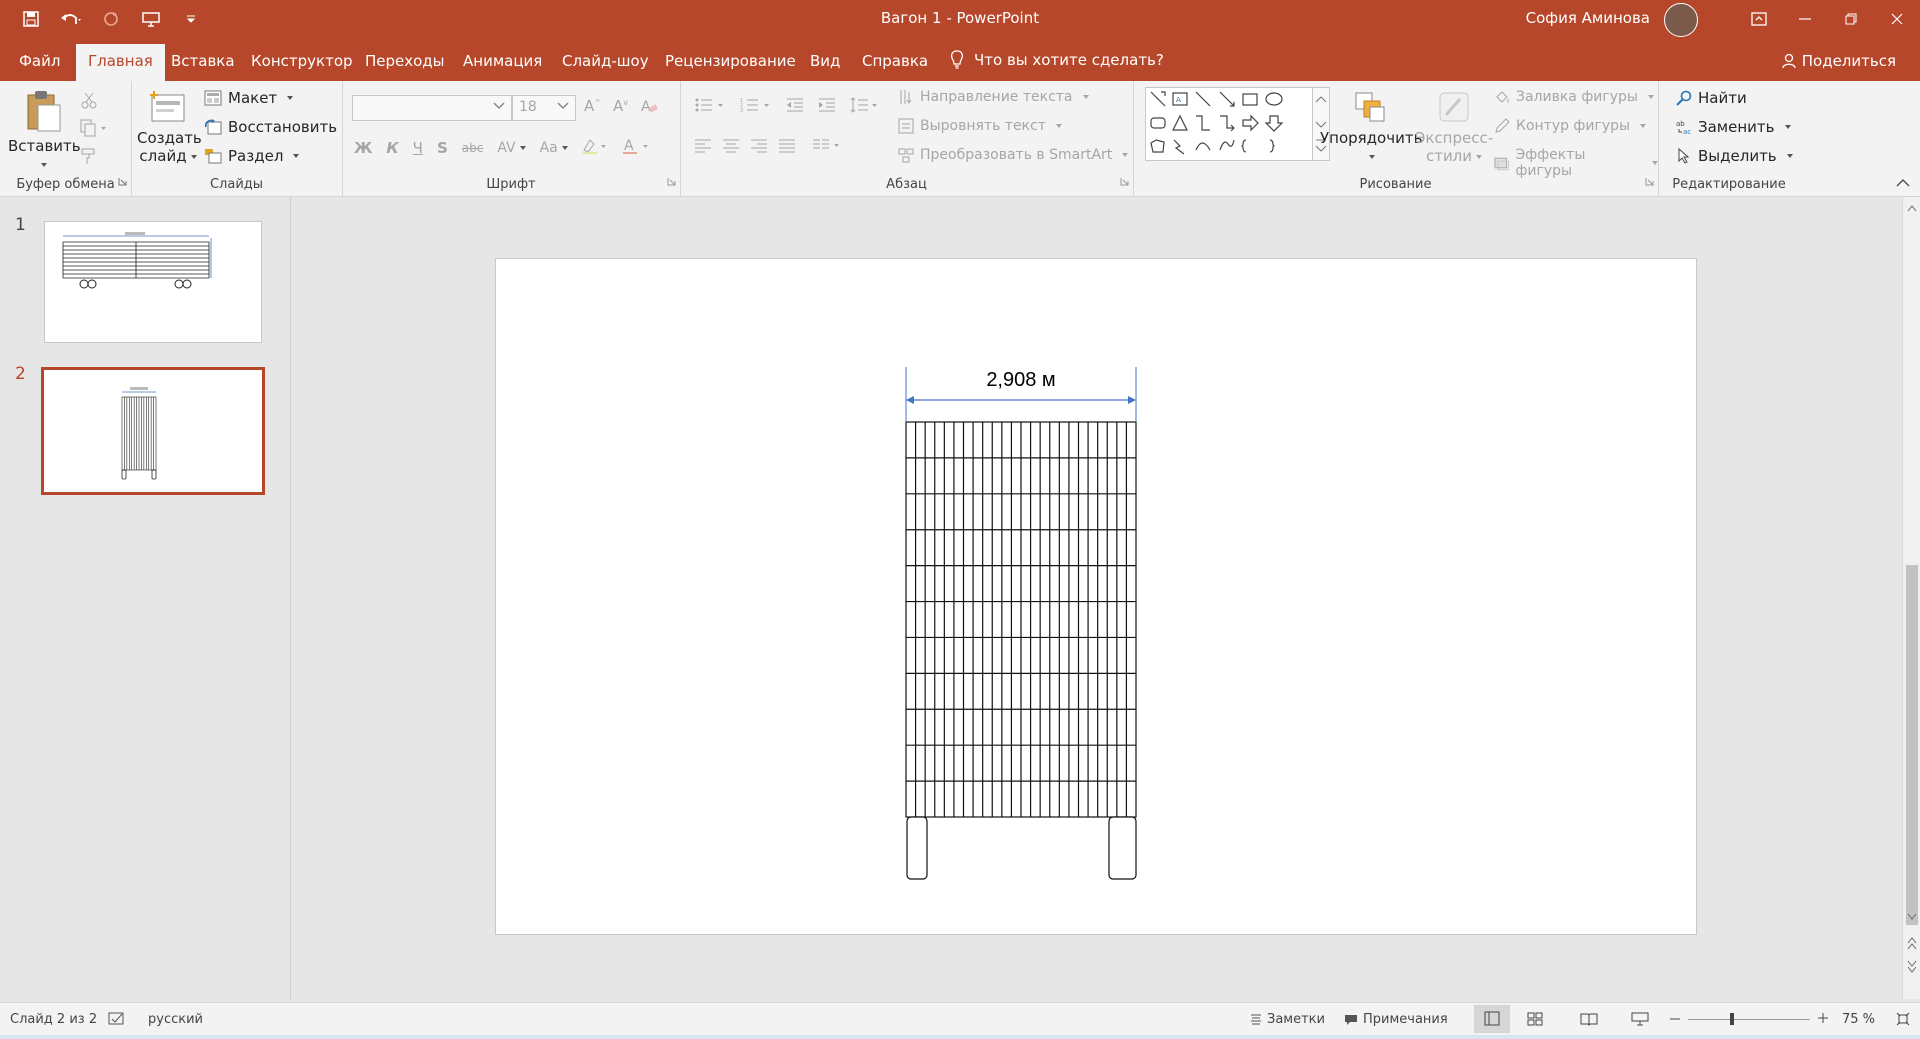 The height and width of the screenshot is (1039, 1920). I want to click on convert-smartart-button: Преобразовать в SmartArt, so click(1013, 155).